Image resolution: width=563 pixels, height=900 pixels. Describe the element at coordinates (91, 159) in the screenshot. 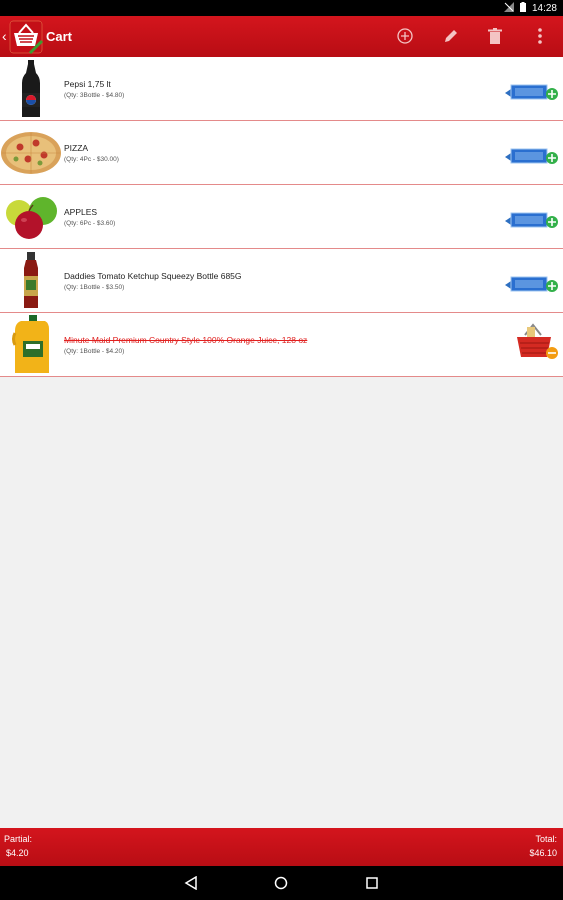

I see `item-qty: (Qty: 4Pc - $30.00)` at that location.